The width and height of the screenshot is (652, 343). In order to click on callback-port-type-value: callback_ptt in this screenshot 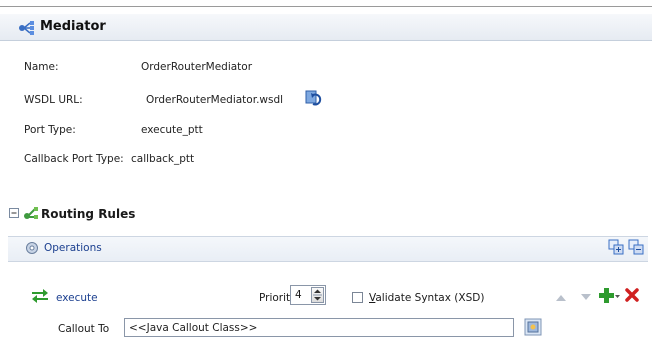, I will do `click(163, 159)`.